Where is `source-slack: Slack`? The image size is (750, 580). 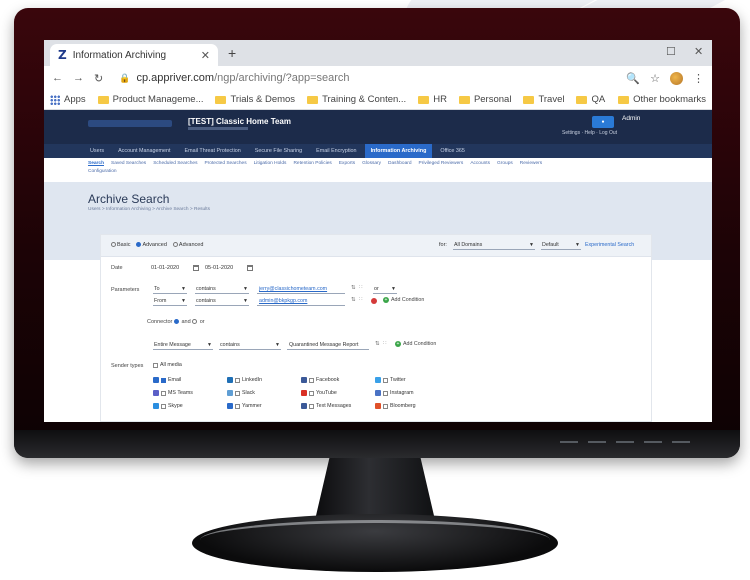
source-slack: Slack is located at coordinates (241, 393).